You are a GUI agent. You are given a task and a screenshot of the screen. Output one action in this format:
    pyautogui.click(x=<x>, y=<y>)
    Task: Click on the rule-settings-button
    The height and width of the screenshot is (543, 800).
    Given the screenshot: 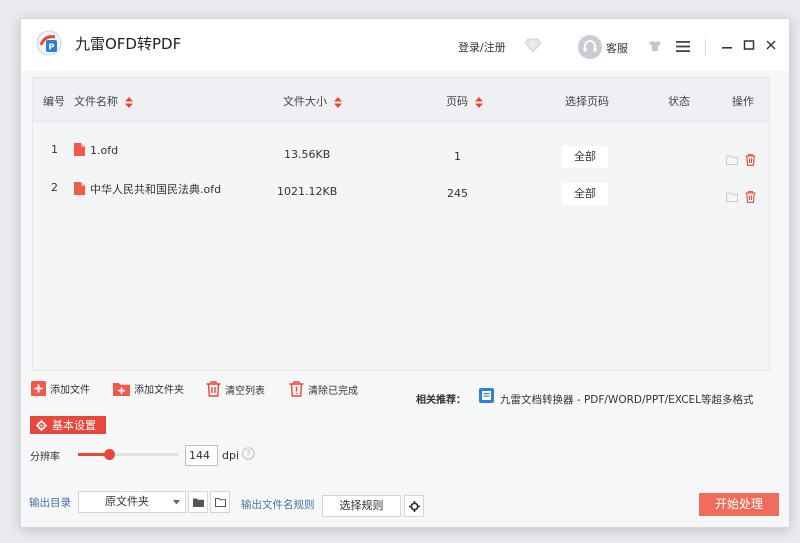 What is the action you would take?
    pyautogui.click(x=414, y=506)
    